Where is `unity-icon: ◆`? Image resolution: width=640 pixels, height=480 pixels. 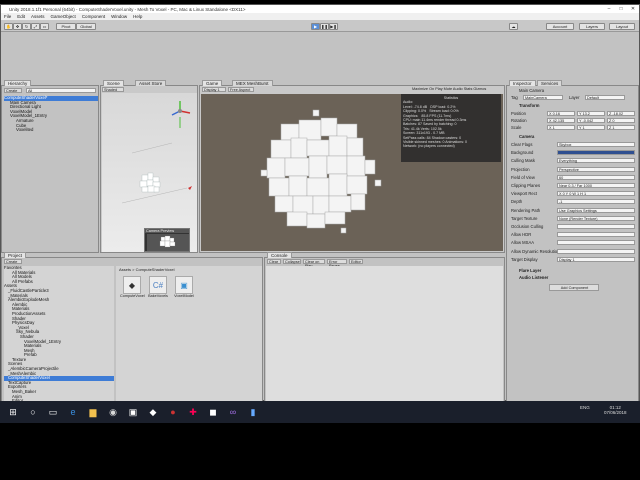
unity-icon: ◆ is located at coordinates (153, 412).